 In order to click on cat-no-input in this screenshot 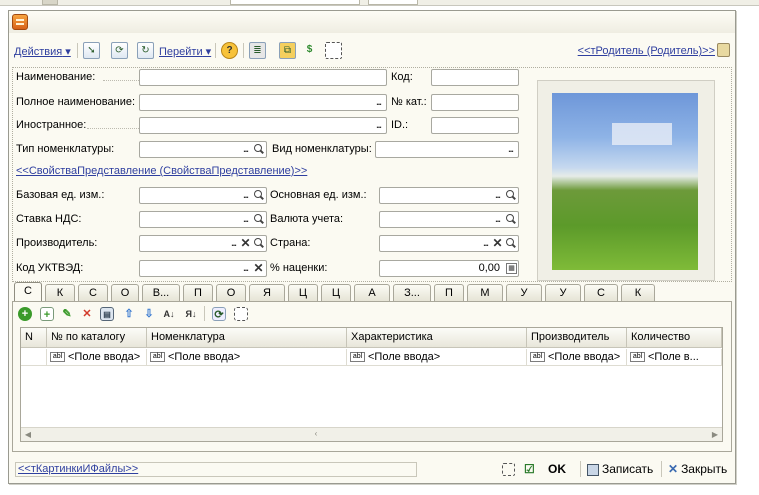, I will do `click(475, 102)`.